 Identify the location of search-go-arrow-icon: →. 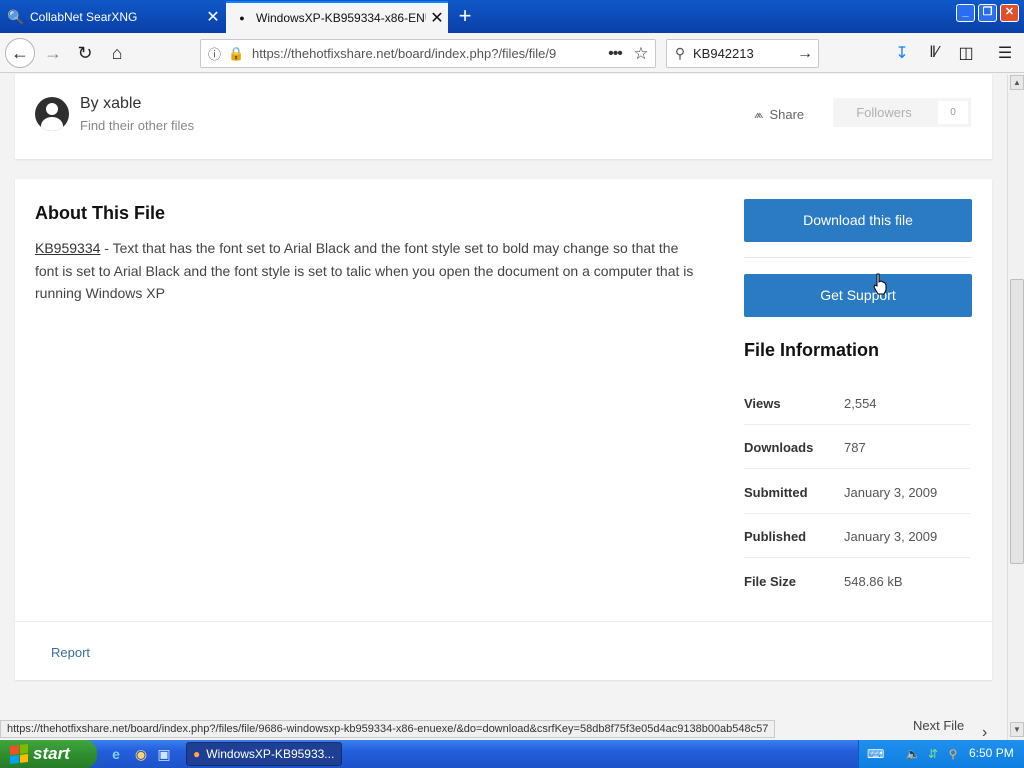
(805, 54).